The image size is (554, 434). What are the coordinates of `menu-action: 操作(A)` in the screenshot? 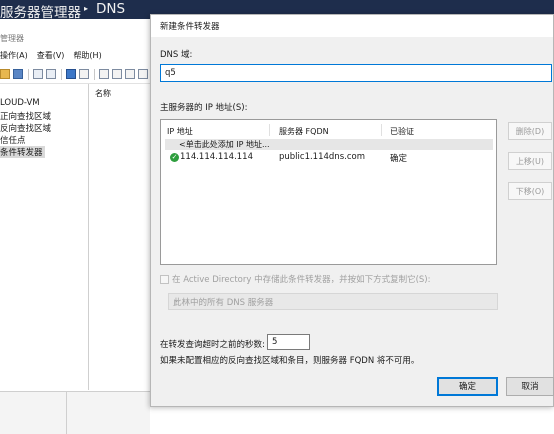 It's located at (14, 55).